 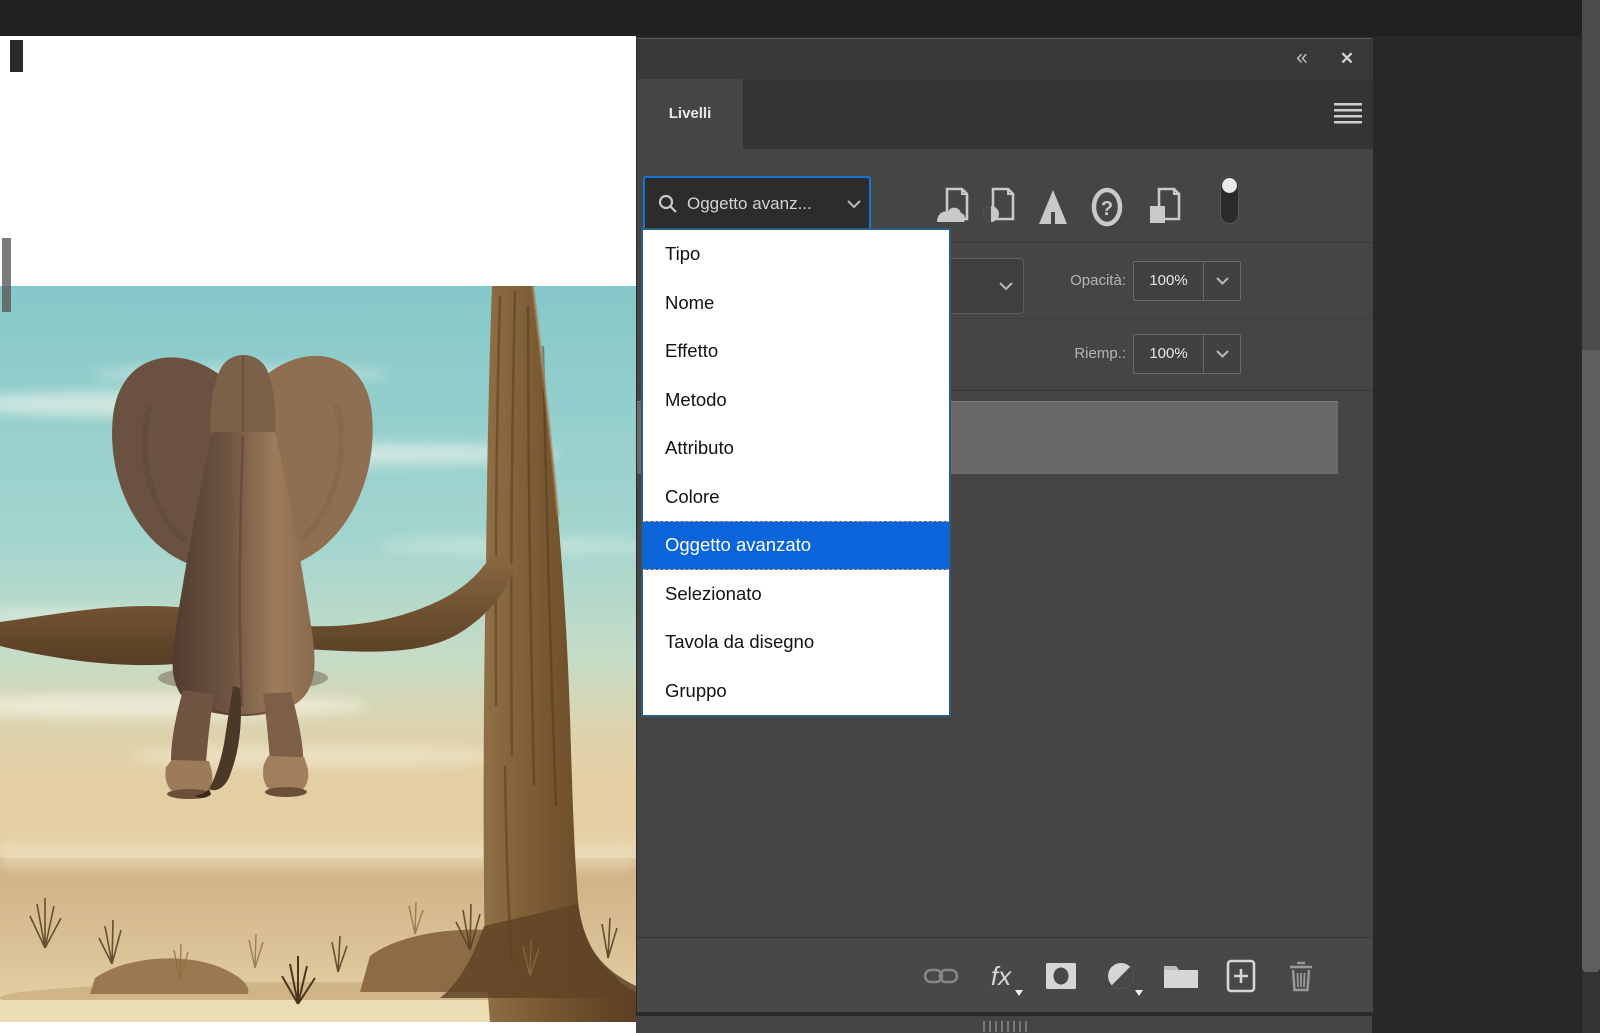 I want to click on adjustment-circle-icon, so click(x=1121, y=975).